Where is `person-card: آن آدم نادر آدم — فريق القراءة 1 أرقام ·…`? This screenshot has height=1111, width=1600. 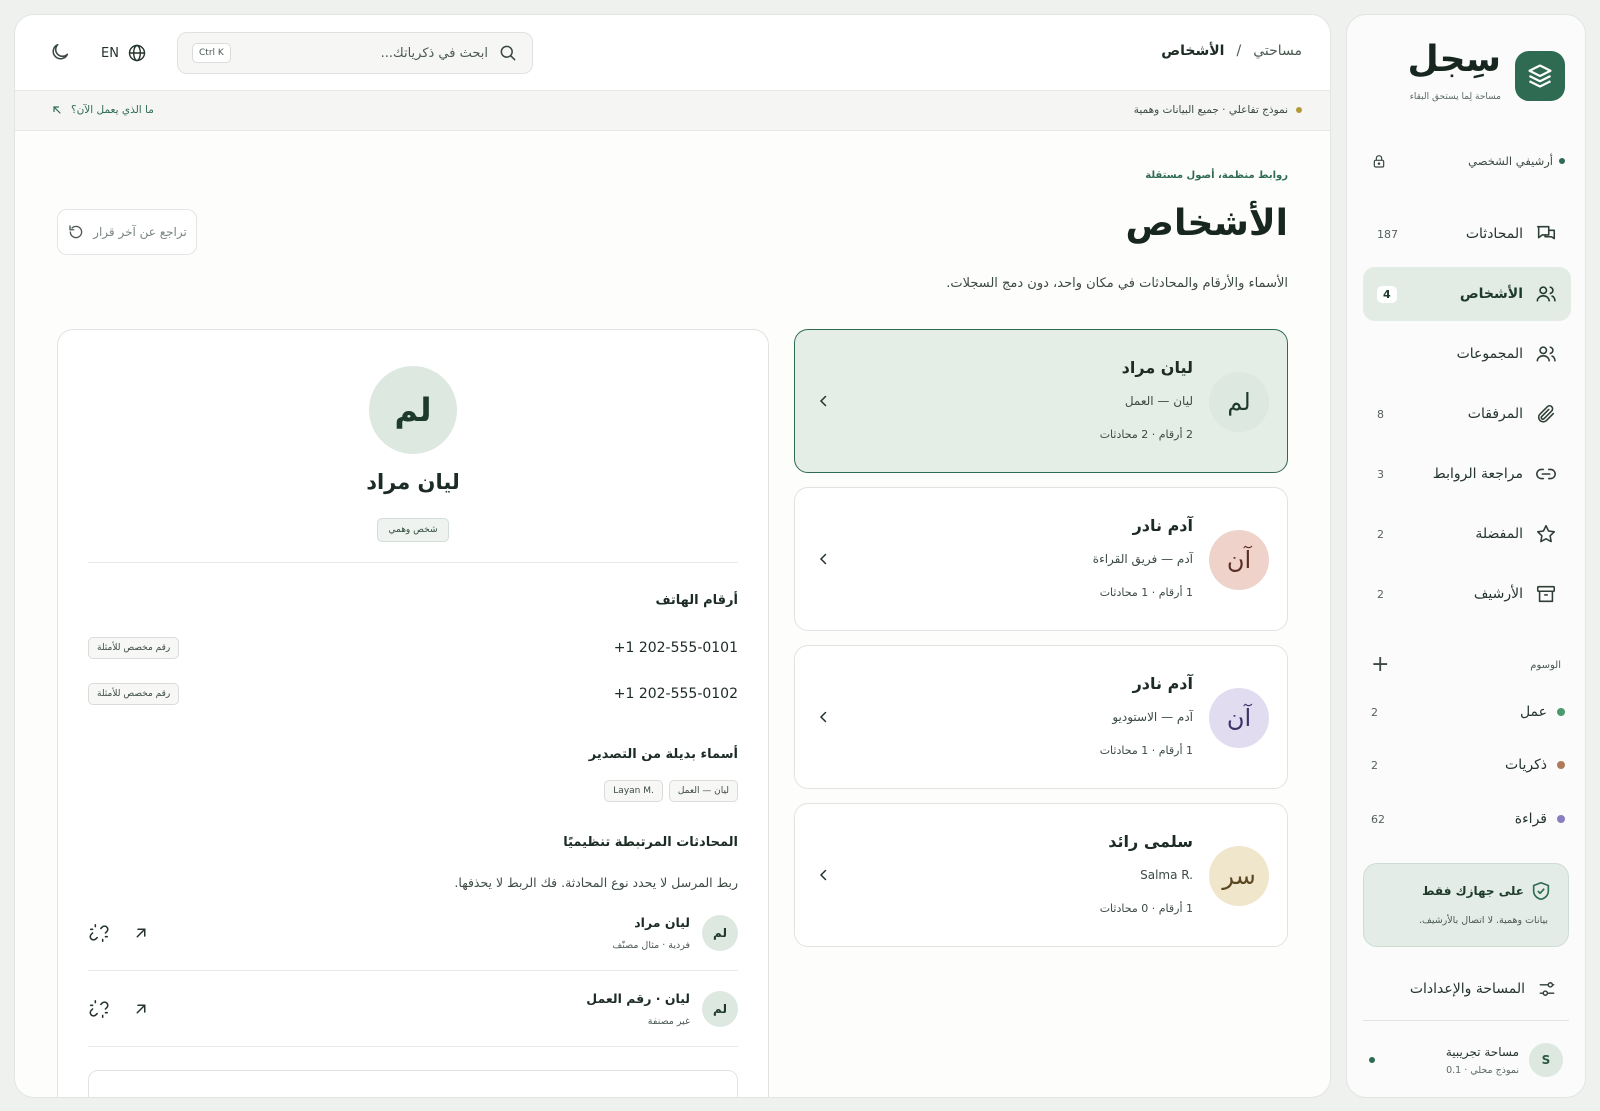 person-card: آن آدم نادر آدم — فريق القراءة 1 أرقام ·… is located at coordinates (1041, 559).